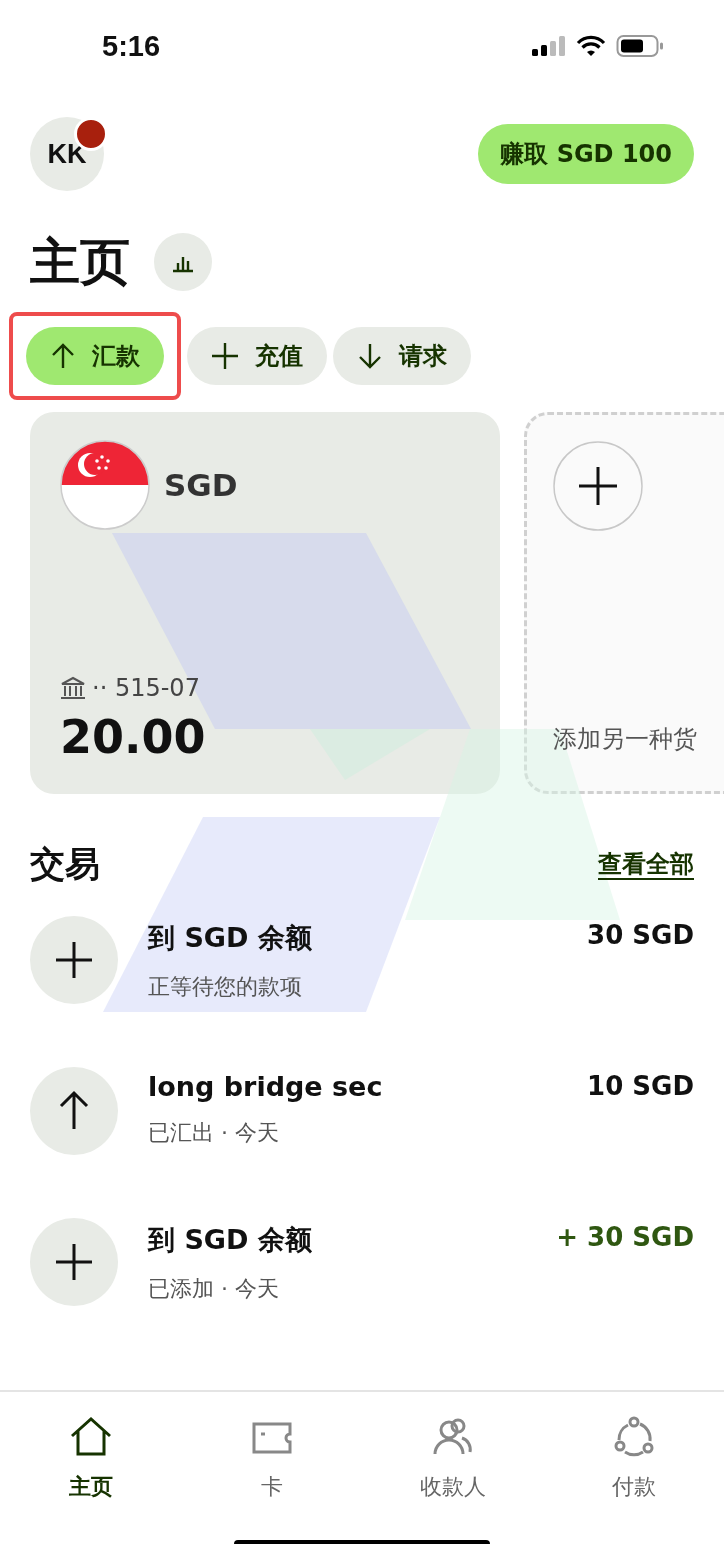 This screenshot has height=1544, width=724. Describe the element at coordinates (402, 356) in the screenshot. I see `action-button: 请求` at that location.